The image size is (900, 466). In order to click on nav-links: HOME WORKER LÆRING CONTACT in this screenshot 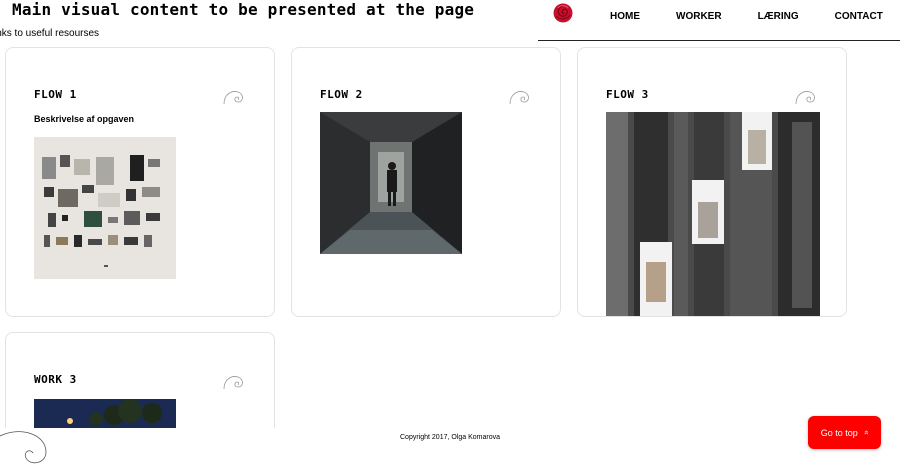, I will do `click(746, 16)`.